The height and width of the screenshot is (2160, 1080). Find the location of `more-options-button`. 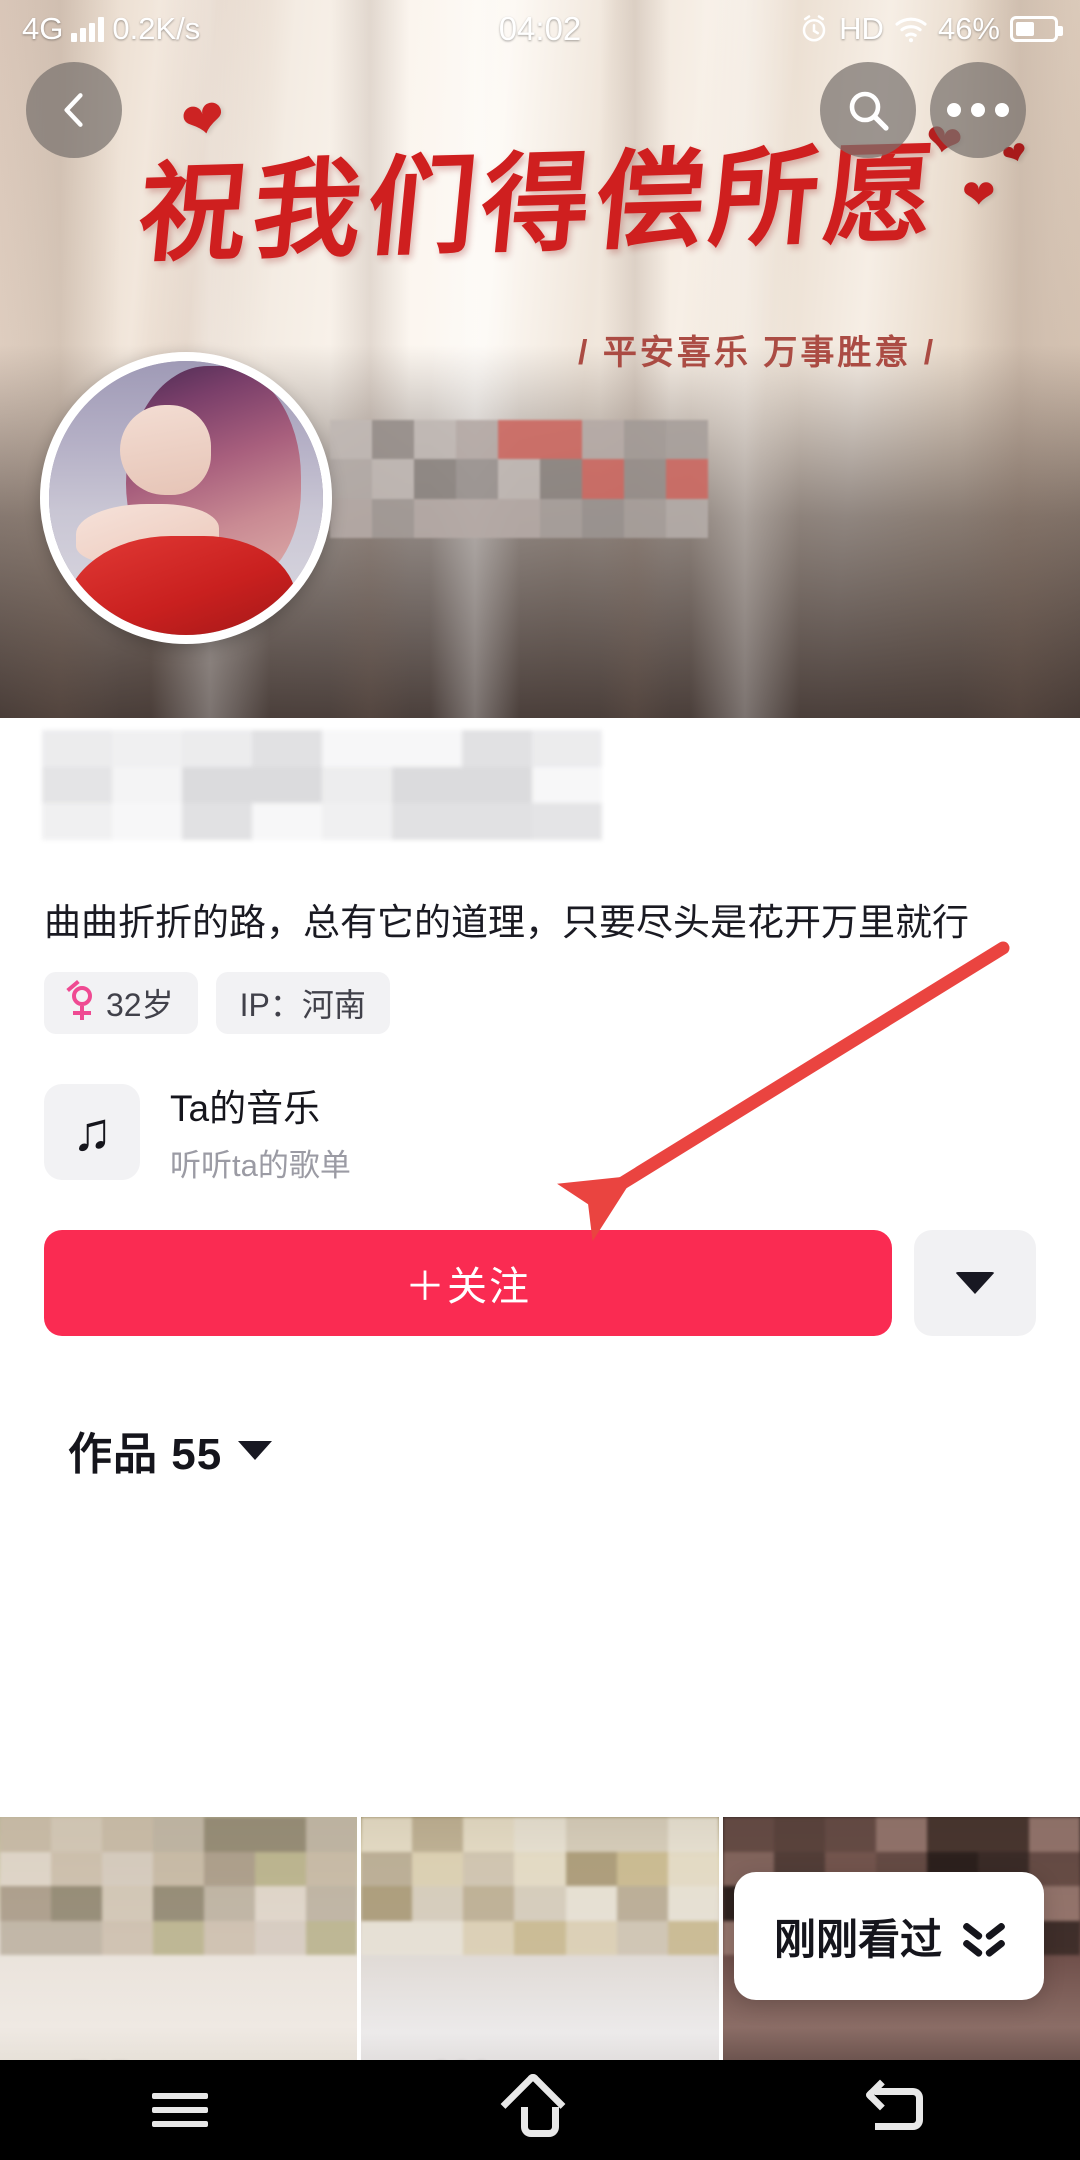

more-options-button is located at coordinates (978, 110).